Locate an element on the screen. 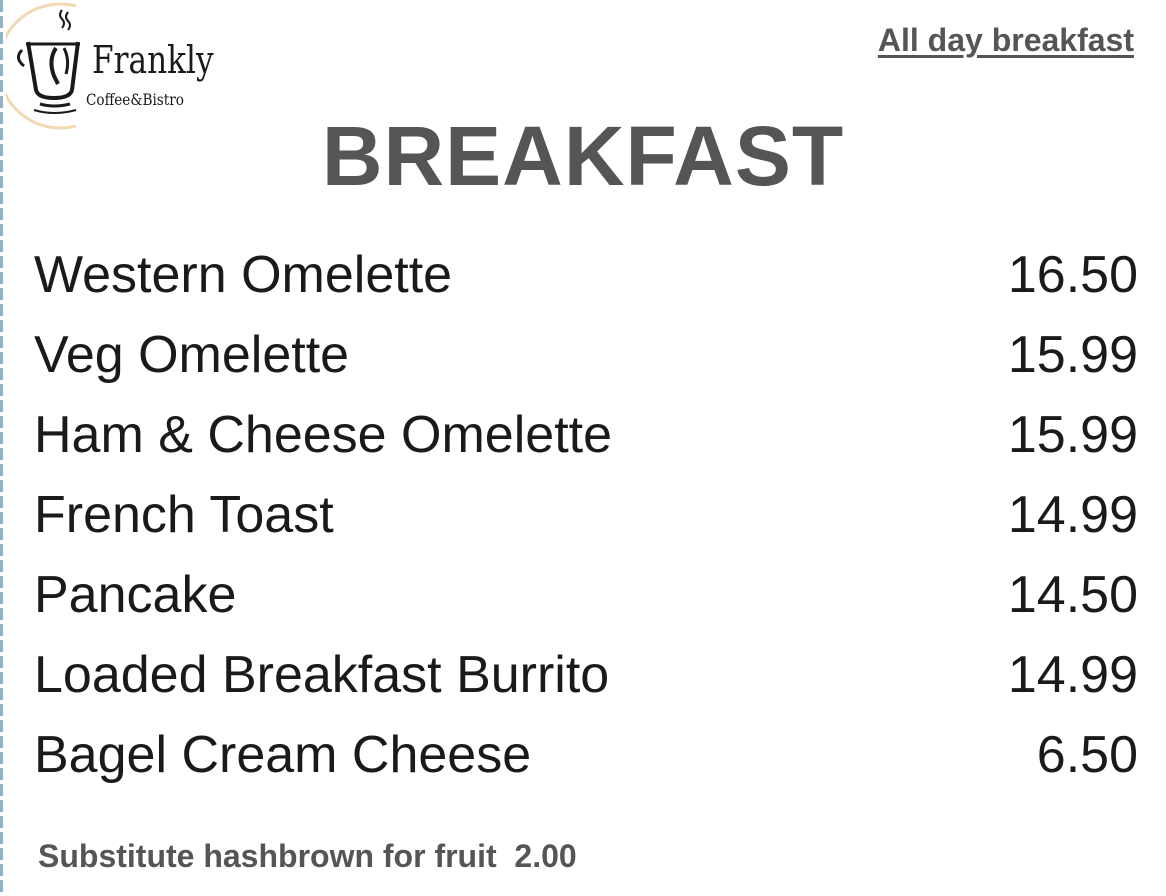  page-title: BREAKFAST is located at coordinates (583, 156).